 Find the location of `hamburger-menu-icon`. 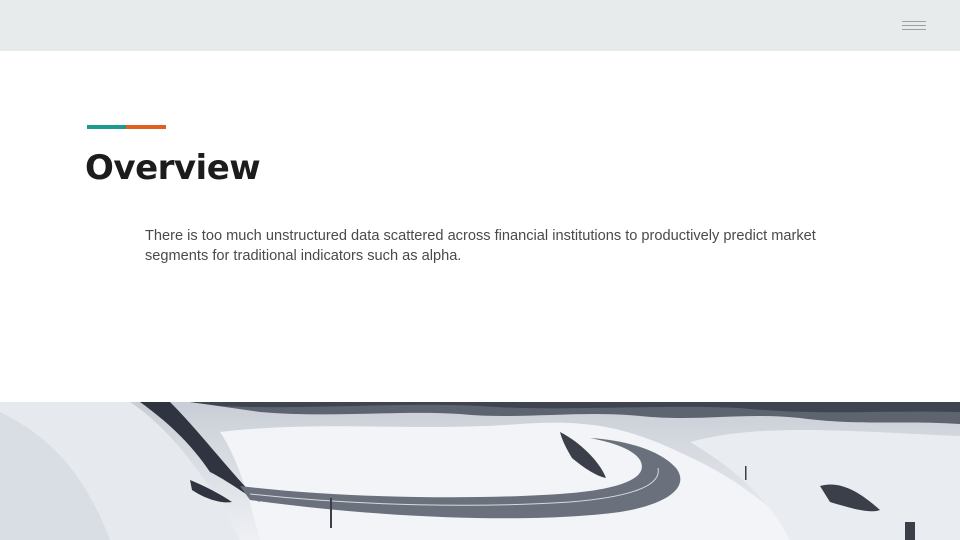

hamburger-menu-icon is located at coordinates (914, 26).